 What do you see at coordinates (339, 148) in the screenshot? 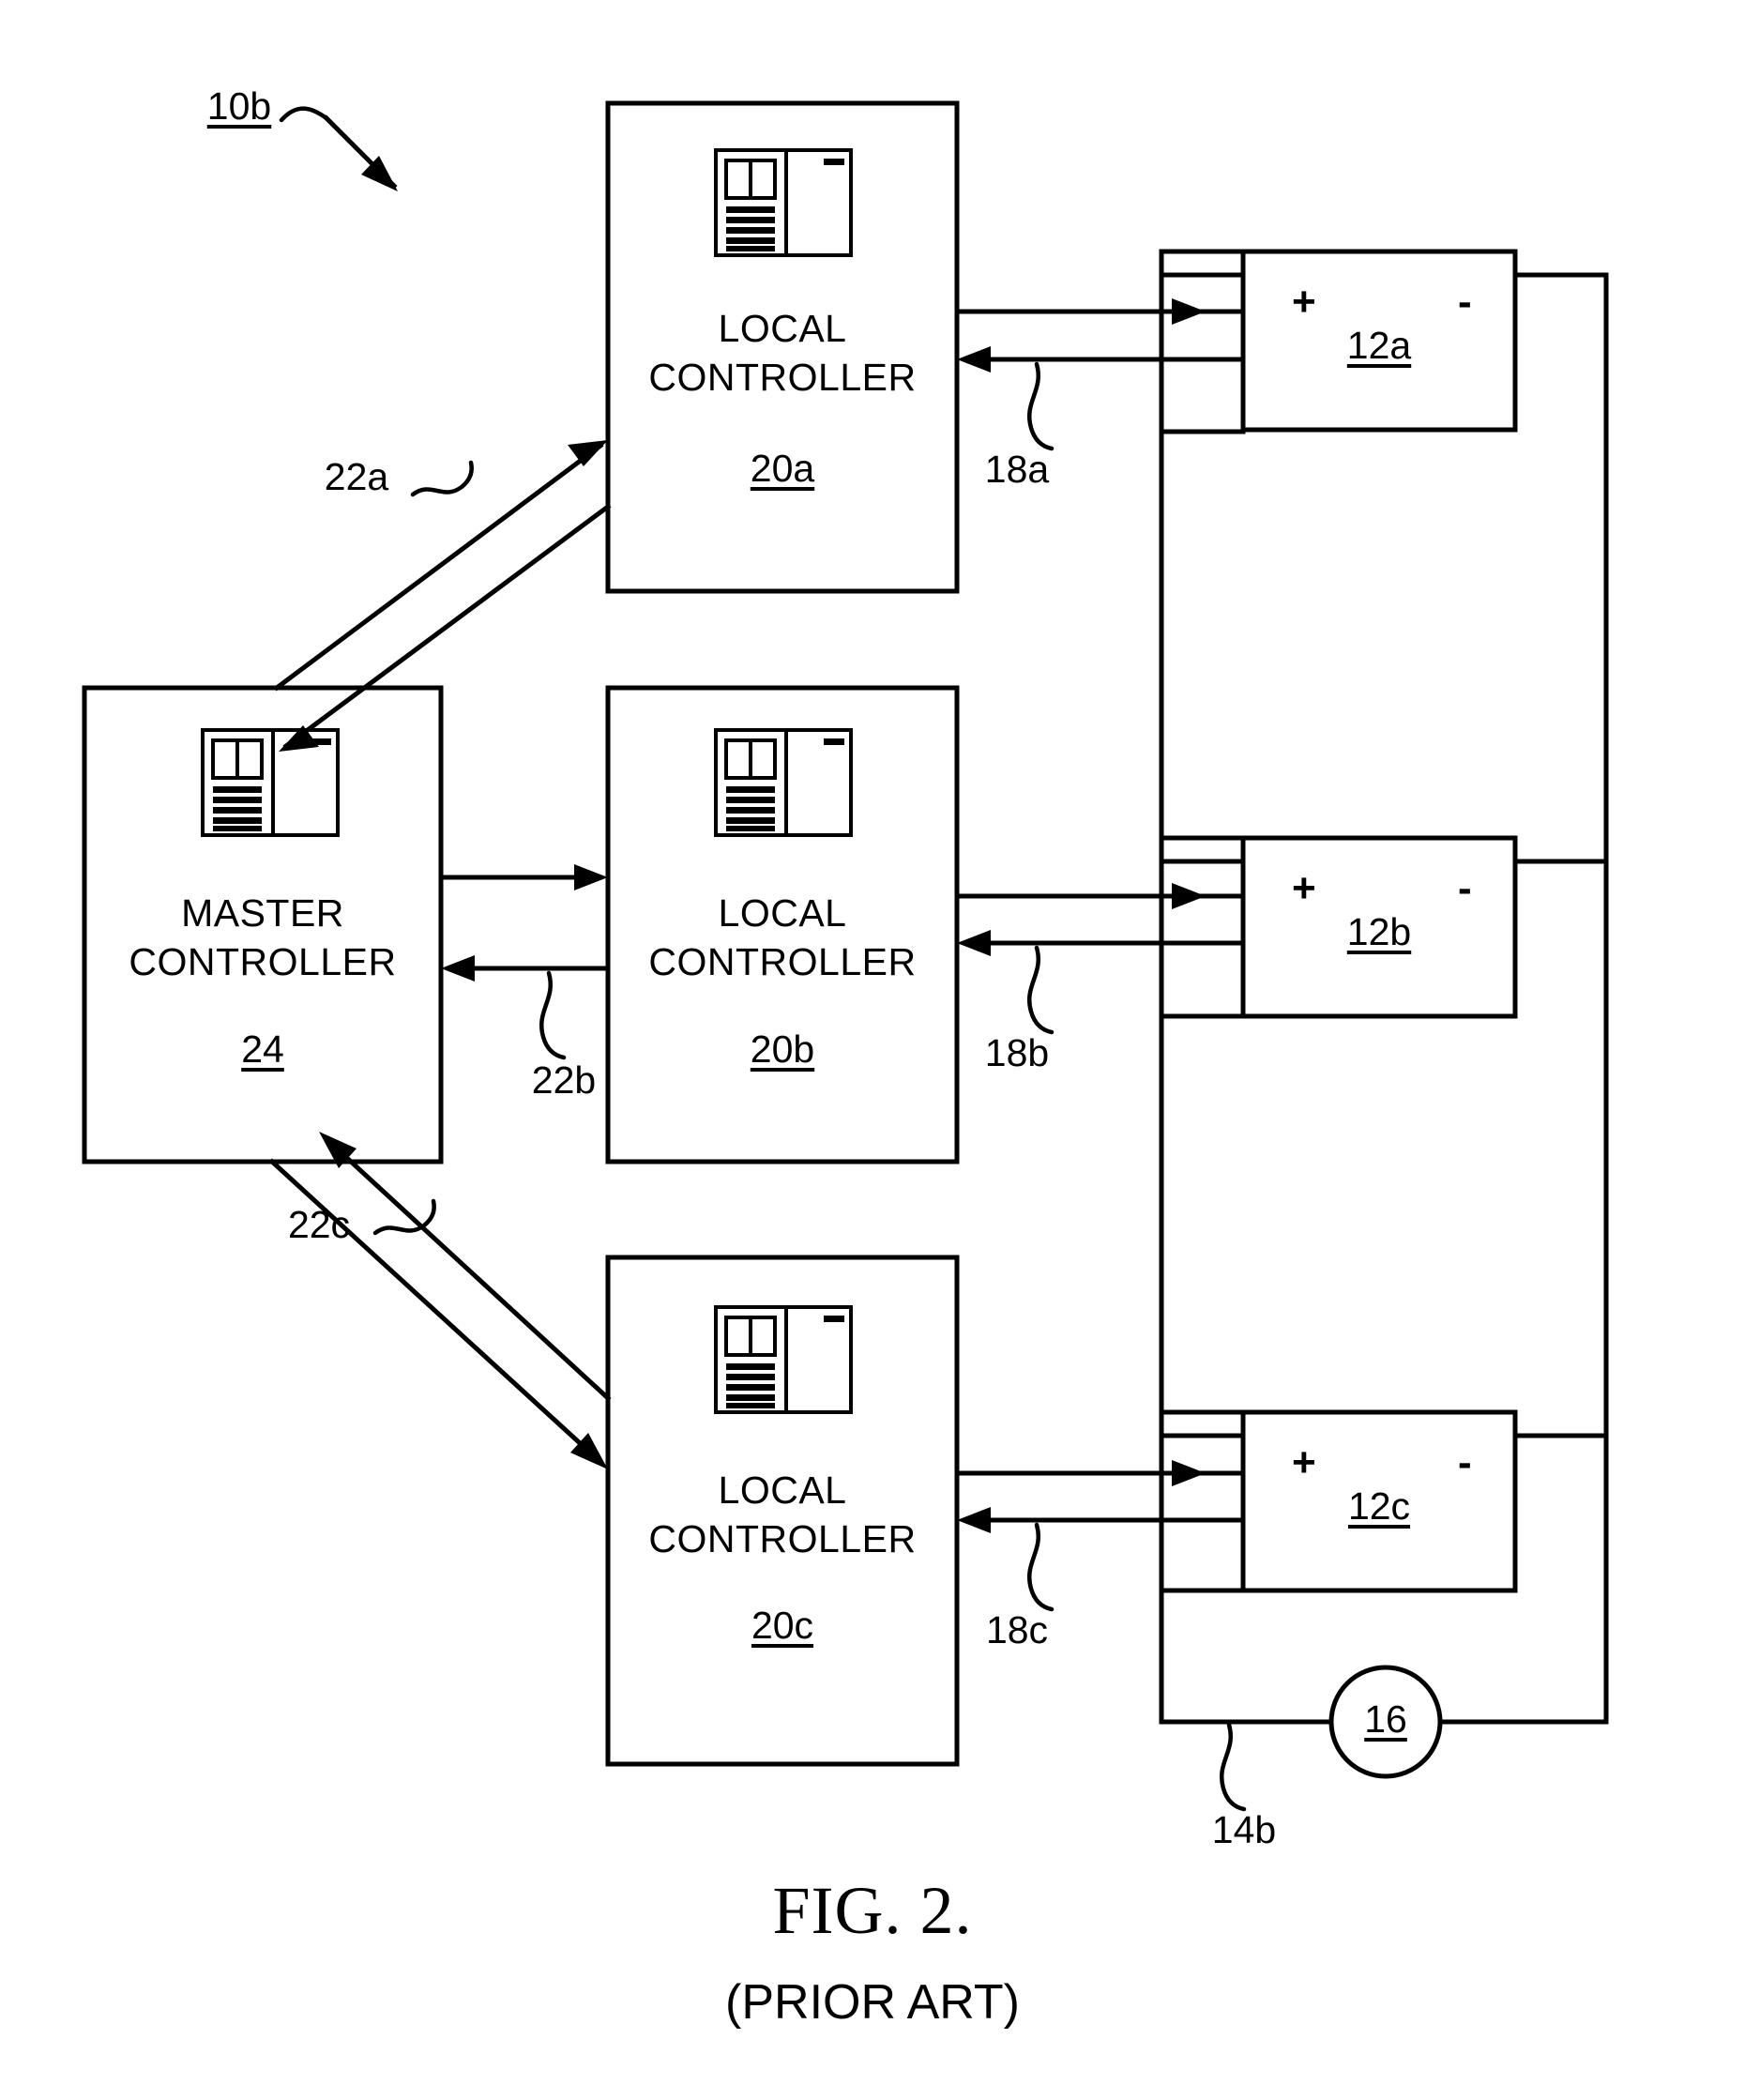
I see `system-reference-leader` at bounding box center [339, 148].